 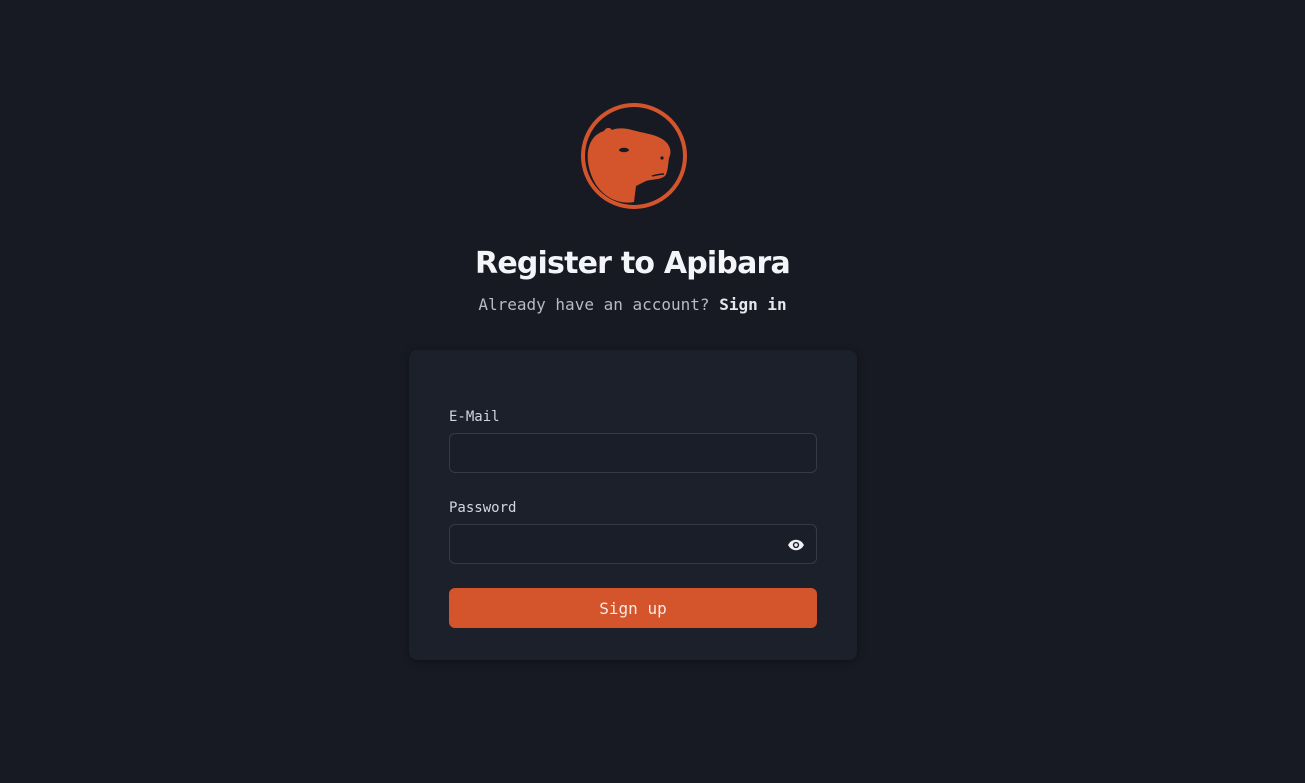 I want to click on email-field-wrapper, so click(x=633, y=453).